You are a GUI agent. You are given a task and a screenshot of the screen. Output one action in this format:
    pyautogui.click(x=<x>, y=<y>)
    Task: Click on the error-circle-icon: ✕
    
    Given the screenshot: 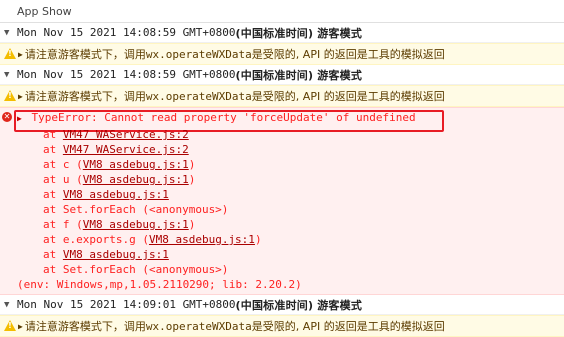 What is the action you would take?
    pyautogui.click(x=7, y=117)
    